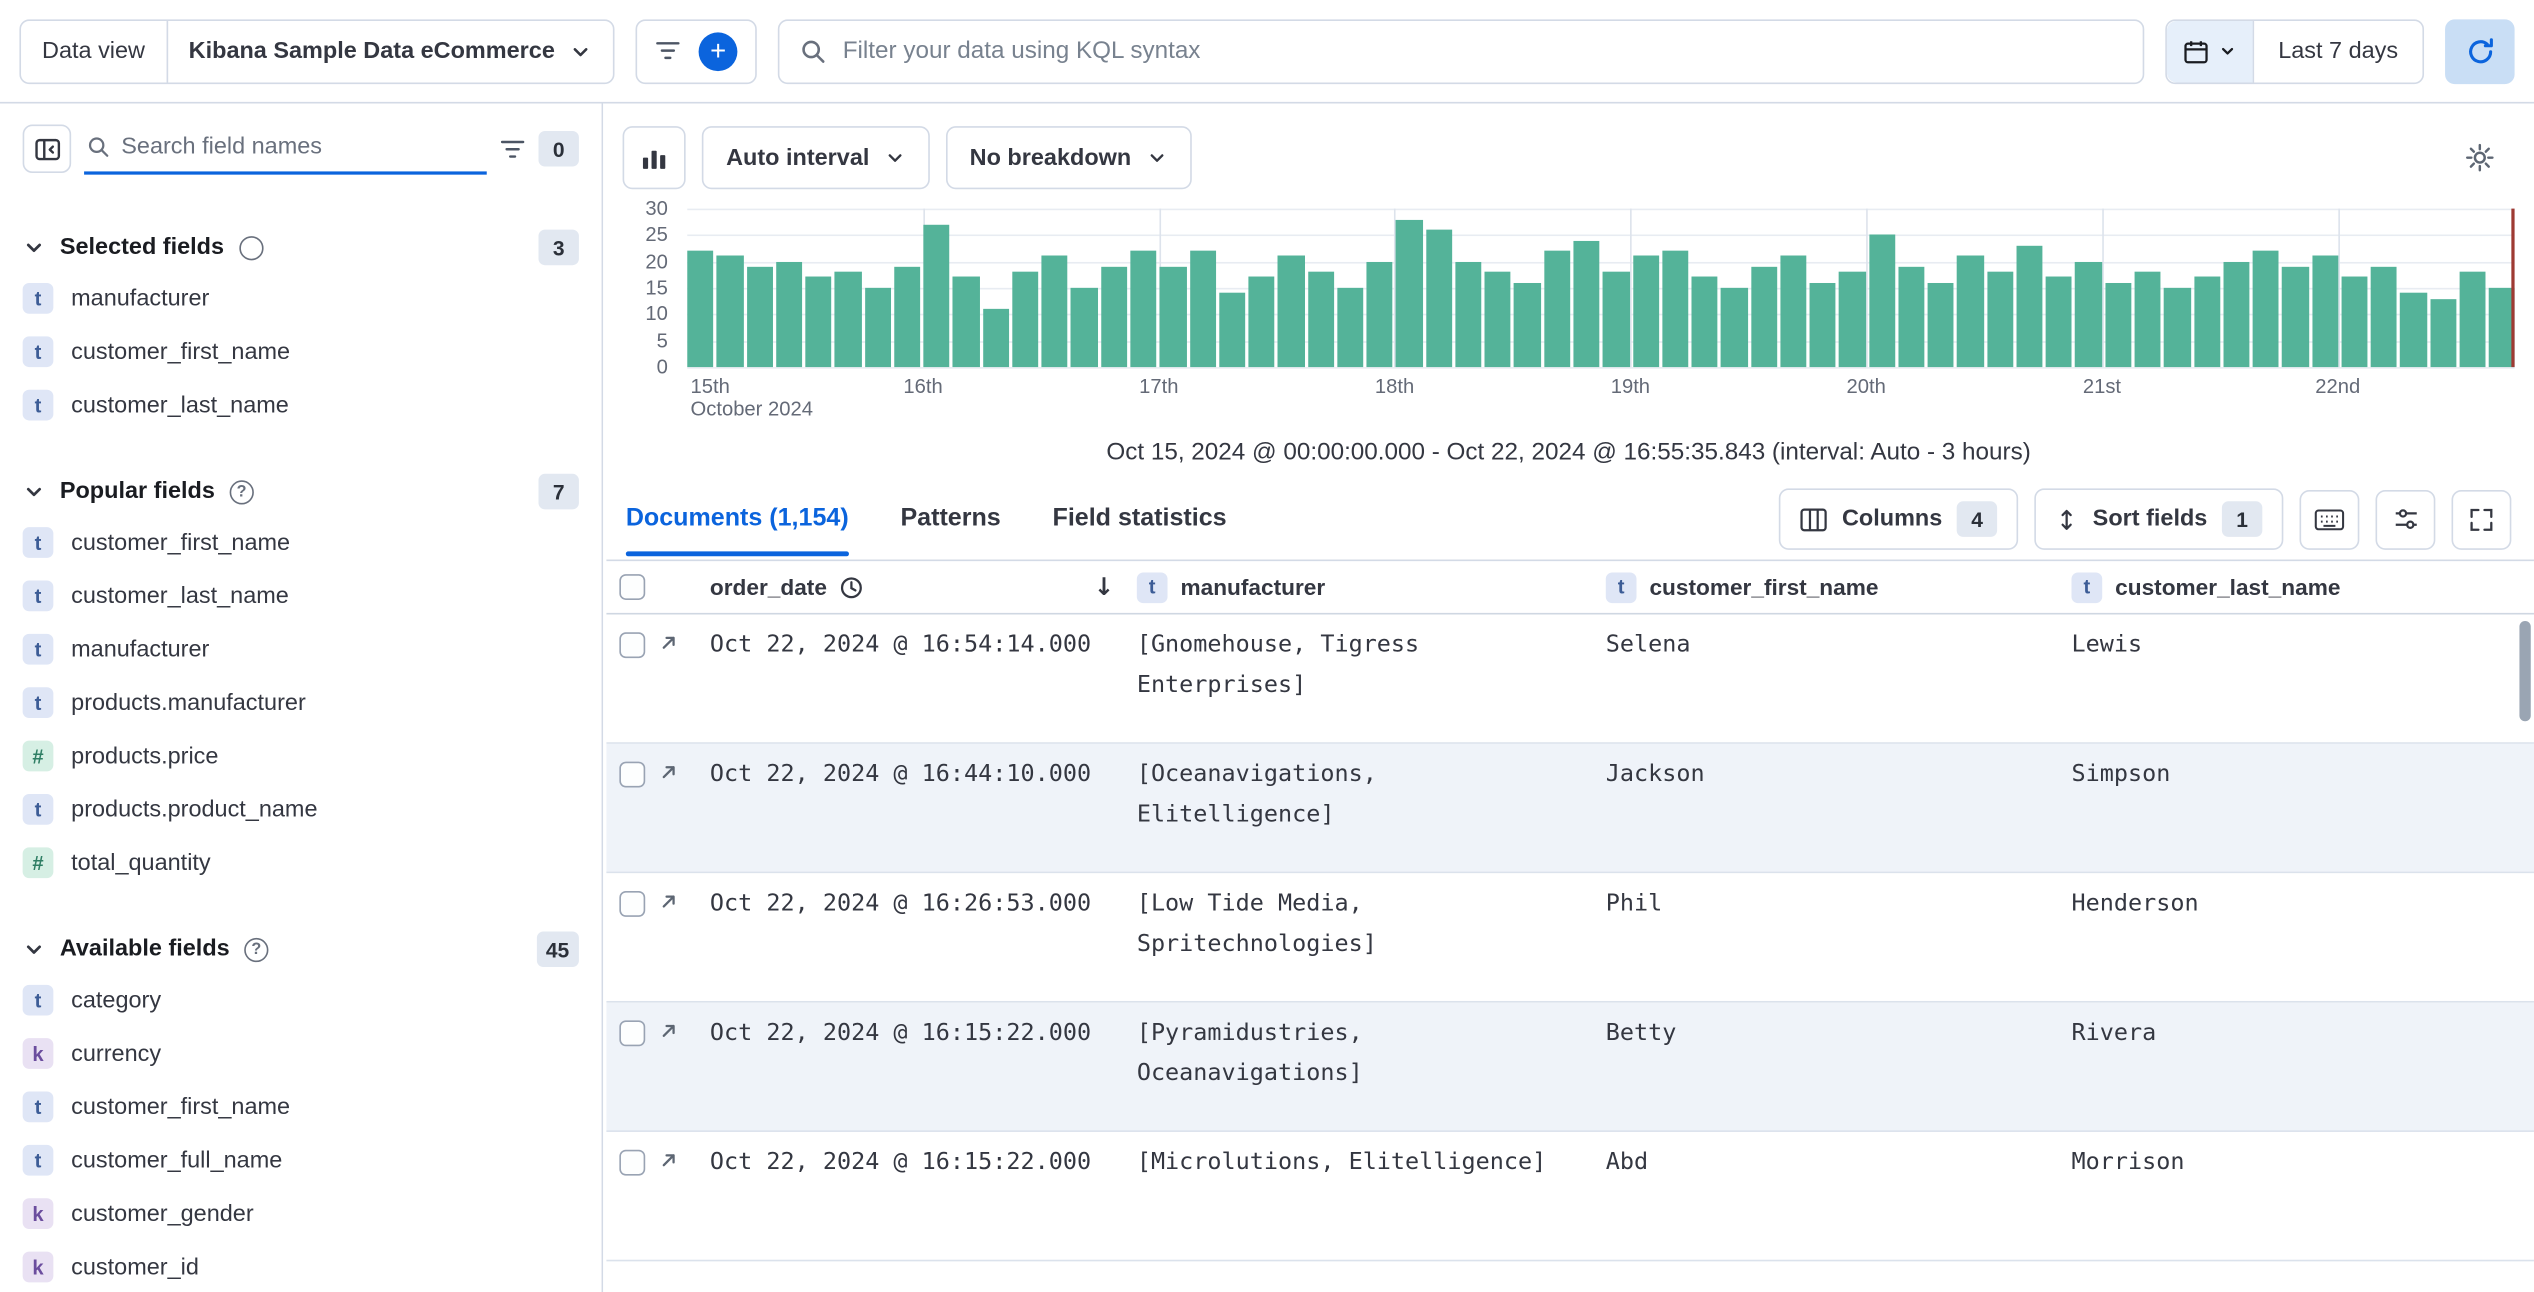 This screenshot has height=1292, width=2534. Describe the element at coordinates (2480, 51) in the screenshot. I see `refresh-button` at that location.